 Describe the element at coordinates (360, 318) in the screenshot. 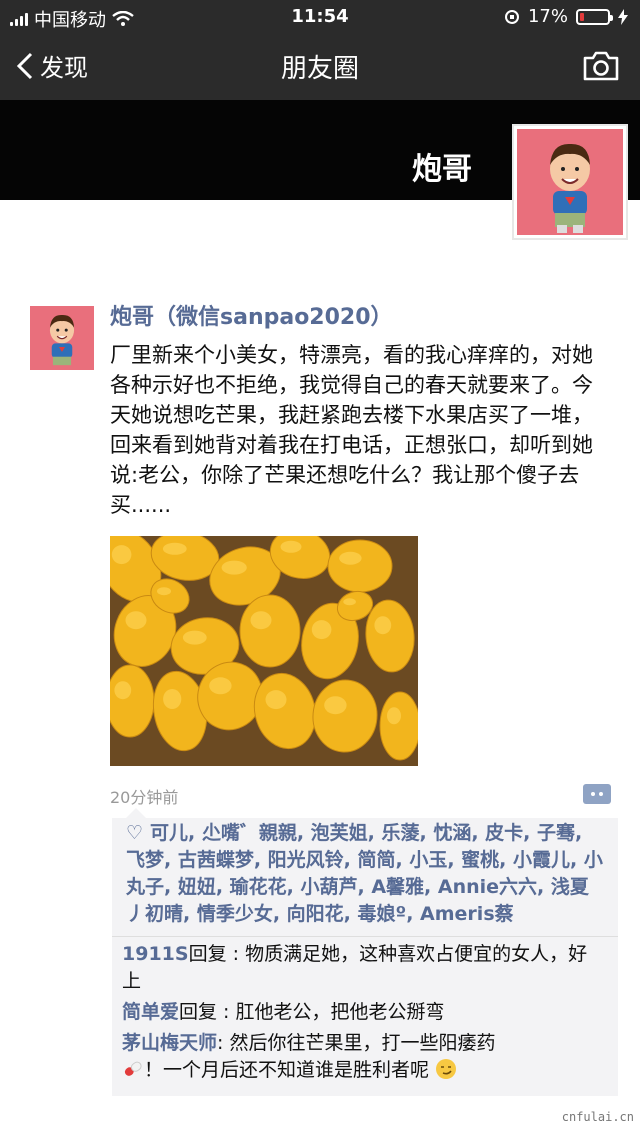

I see `post-author: 炮哥（微信sanpao2020）` at that location.